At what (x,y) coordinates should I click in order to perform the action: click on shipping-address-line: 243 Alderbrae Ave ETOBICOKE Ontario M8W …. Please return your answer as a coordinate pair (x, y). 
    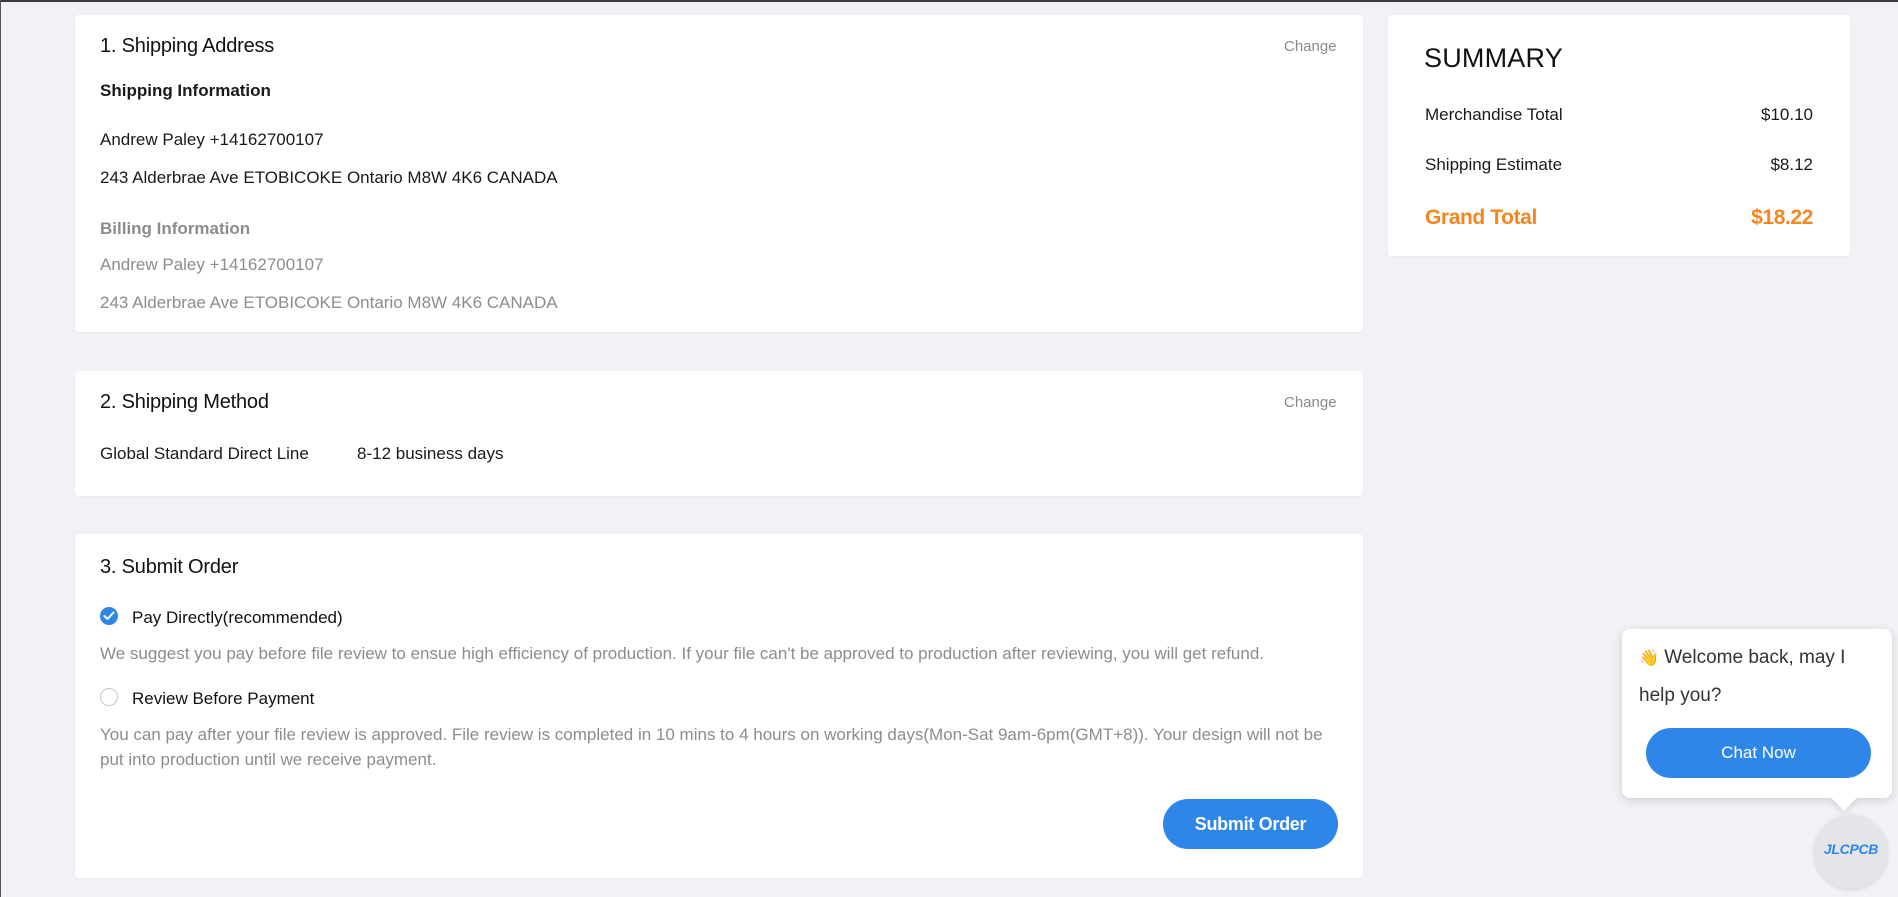
    Looking at the image, I should click on (329, 177).